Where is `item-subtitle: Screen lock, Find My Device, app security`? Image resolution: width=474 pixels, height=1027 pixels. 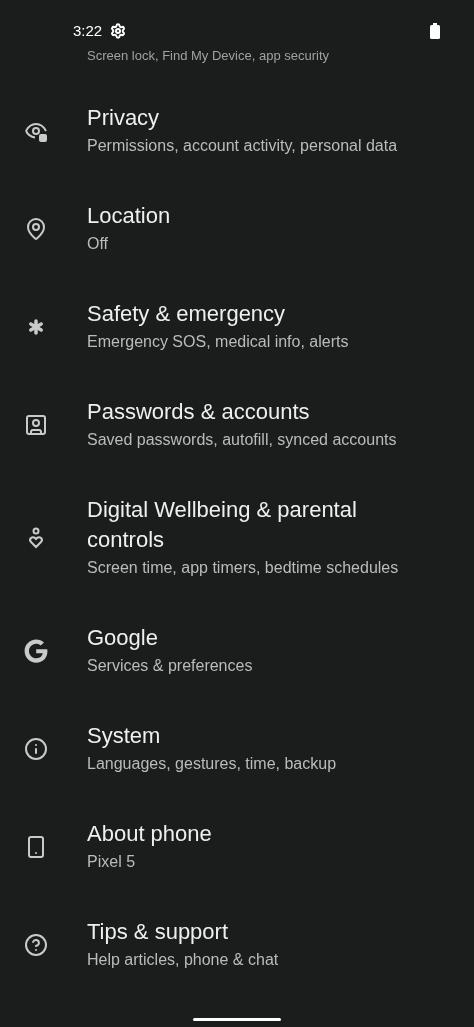
item-subtitle: Screen lock, Find My Device, app security is located at coordinates (208, 56).